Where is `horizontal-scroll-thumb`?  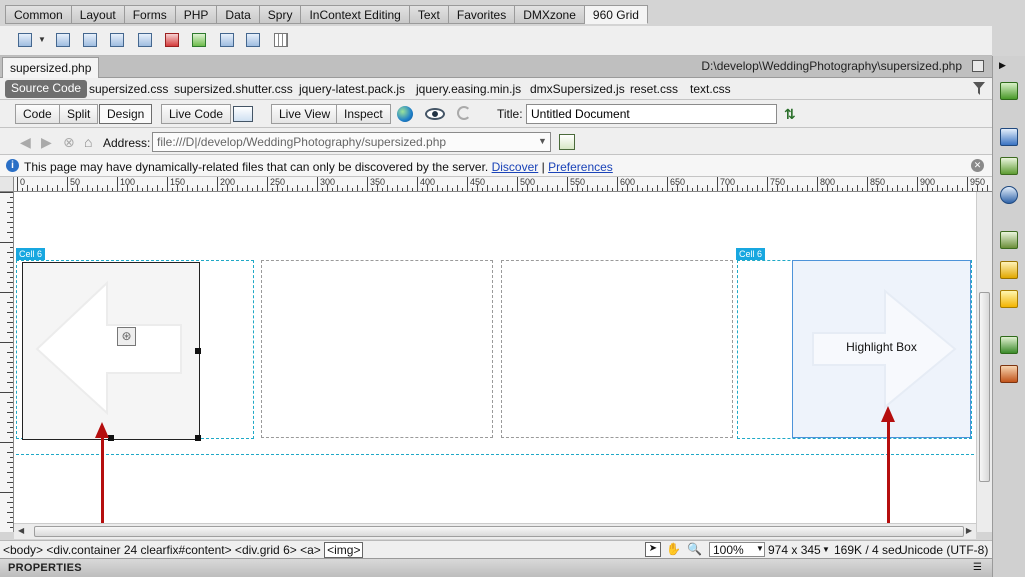 horizontal-scroll-thumb is located at coordinates (499, 531).